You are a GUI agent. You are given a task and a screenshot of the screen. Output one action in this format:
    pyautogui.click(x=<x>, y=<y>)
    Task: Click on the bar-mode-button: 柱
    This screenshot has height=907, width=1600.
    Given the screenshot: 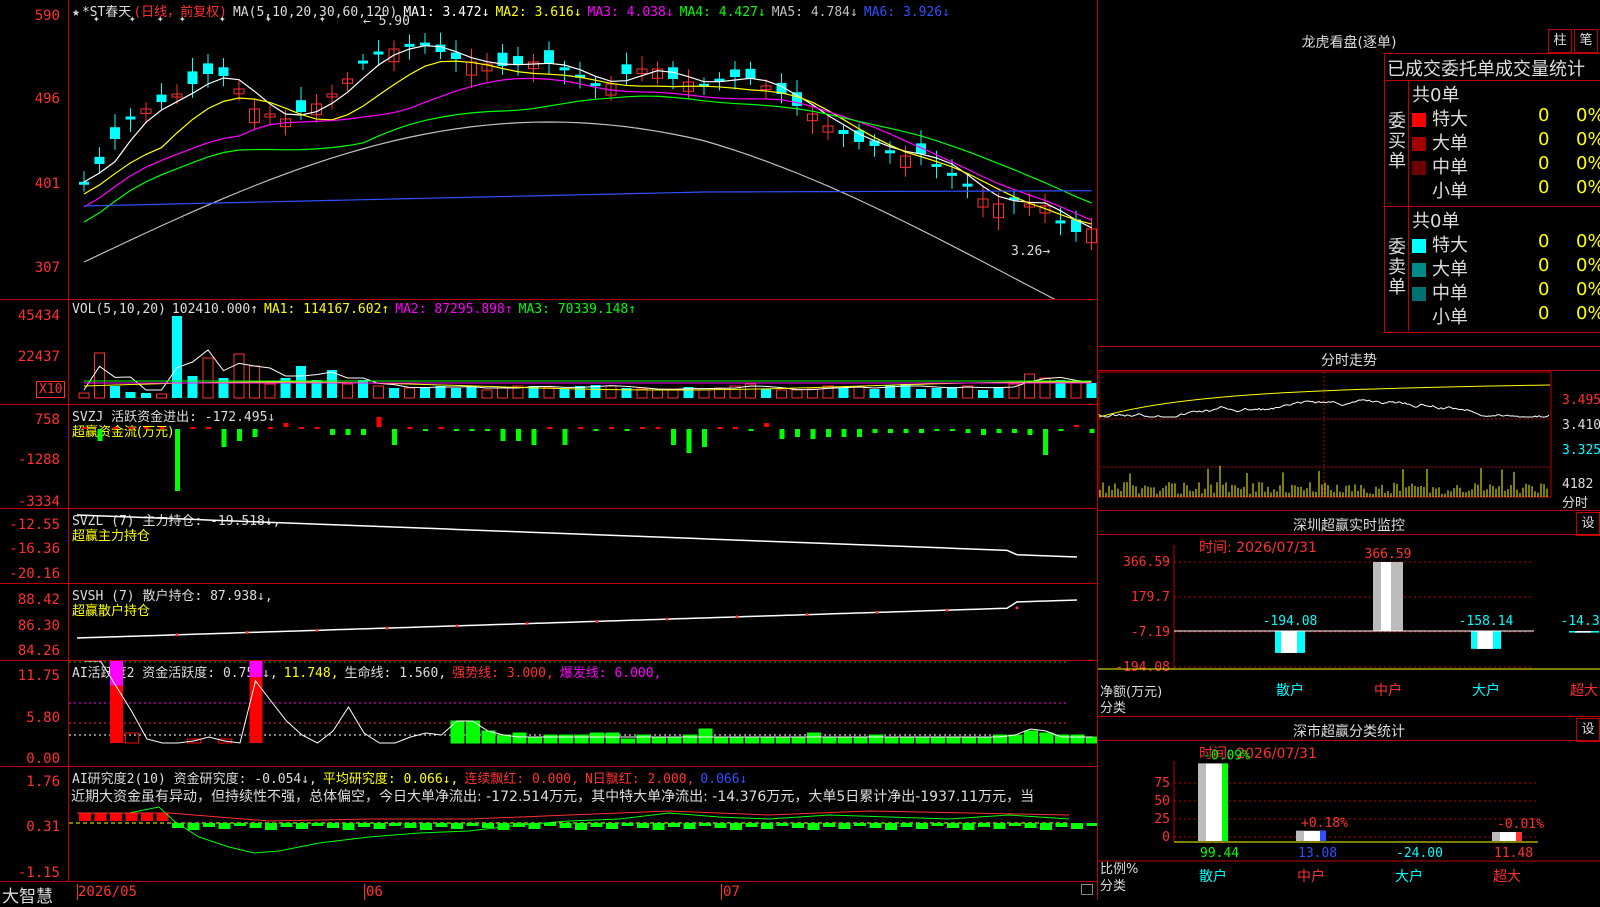 What is the action you would take?
    pyautogui.click(x=1560, y=41)
    